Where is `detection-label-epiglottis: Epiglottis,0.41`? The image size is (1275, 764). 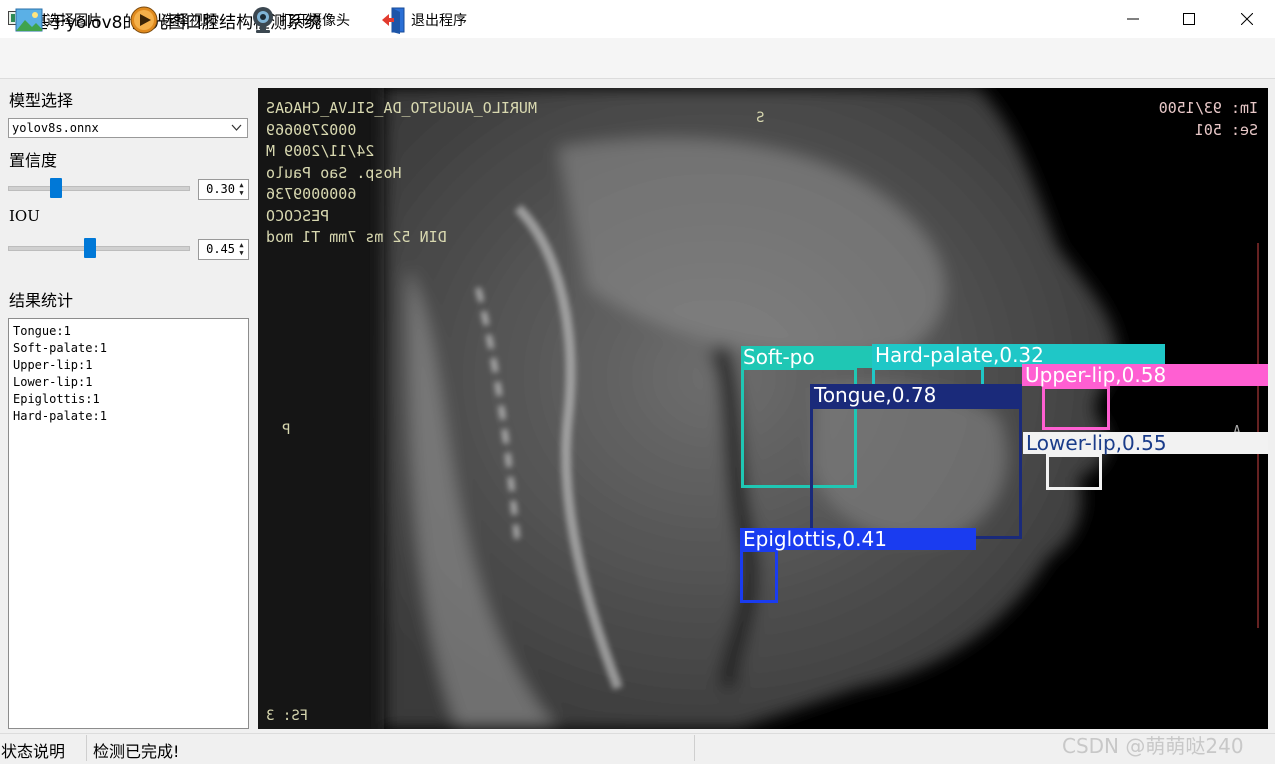
detection-label-epiglottis: Epiglottis,0.41 is located at coordinates (858, 539).